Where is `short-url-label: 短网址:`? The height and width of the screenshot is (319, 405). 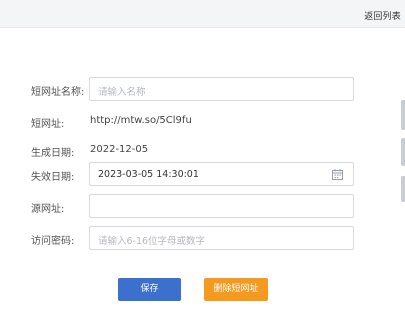 short-url-label: 短网址: is located at coordinates (48, 124).